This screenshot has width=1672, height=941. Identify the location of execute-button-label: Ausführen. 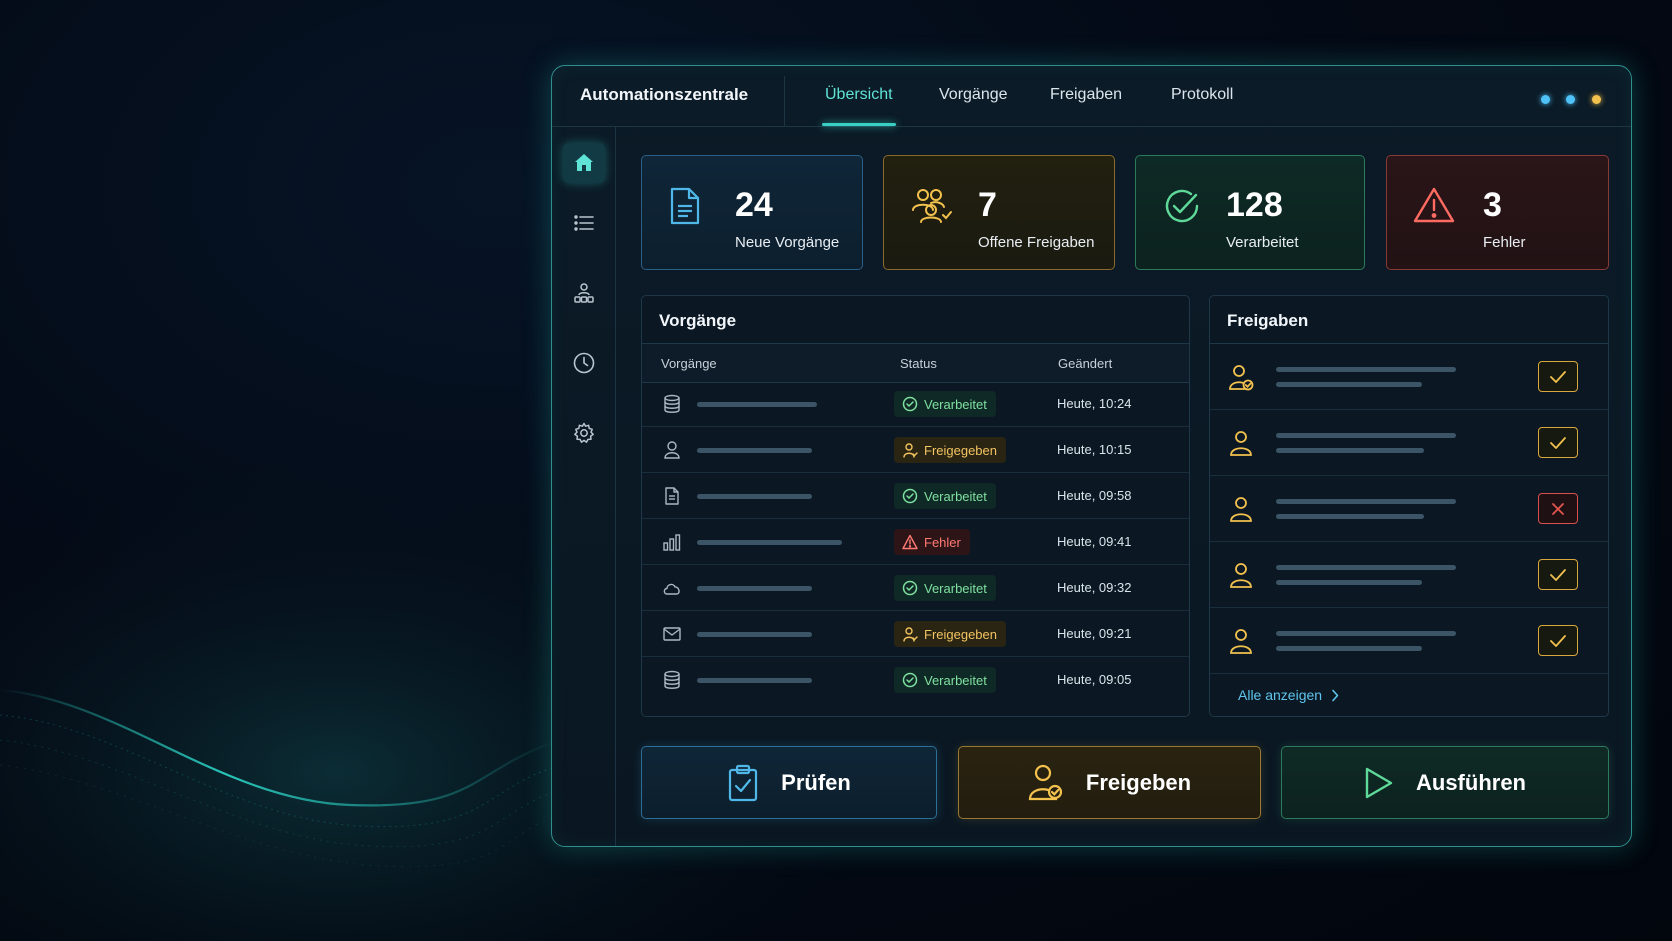
(1471, 782).